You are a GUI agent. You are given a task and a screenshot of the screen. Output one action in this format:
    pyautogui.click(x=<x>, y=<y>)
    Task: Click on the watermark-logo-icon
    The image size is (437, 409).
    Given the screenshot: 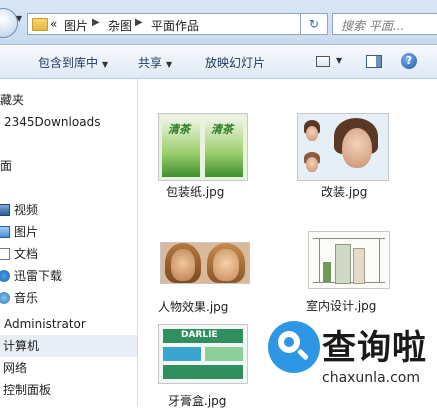 What is the action you would take?
    pyautogui.click(x=294, y=347)
    